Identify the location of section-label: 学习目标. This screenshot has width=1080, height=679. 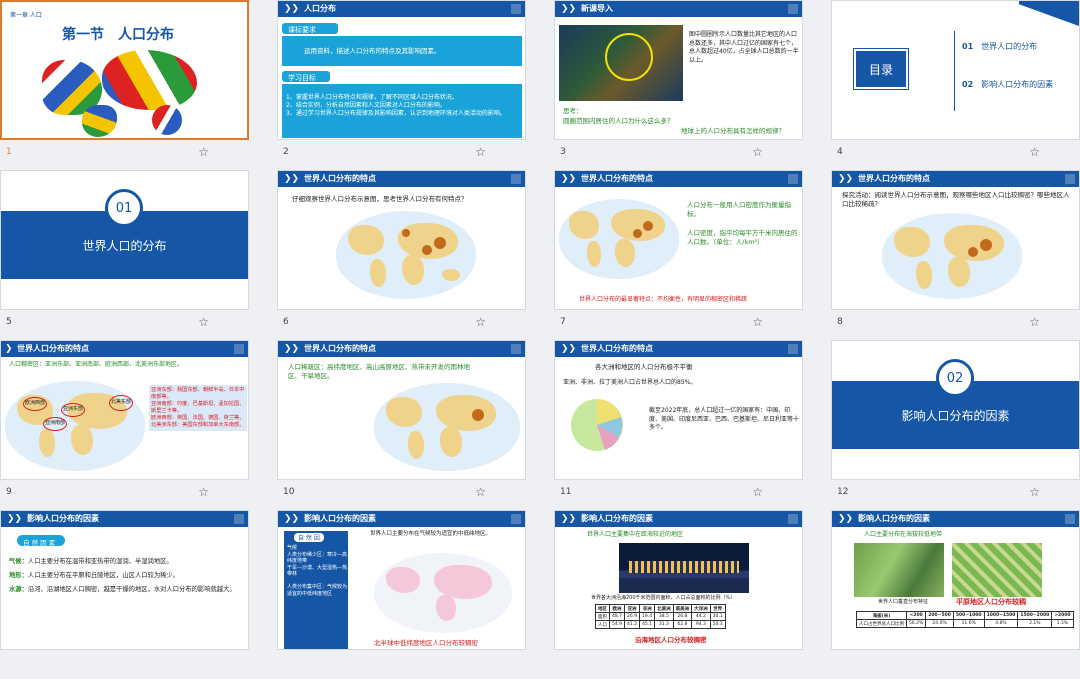
(302, 78).